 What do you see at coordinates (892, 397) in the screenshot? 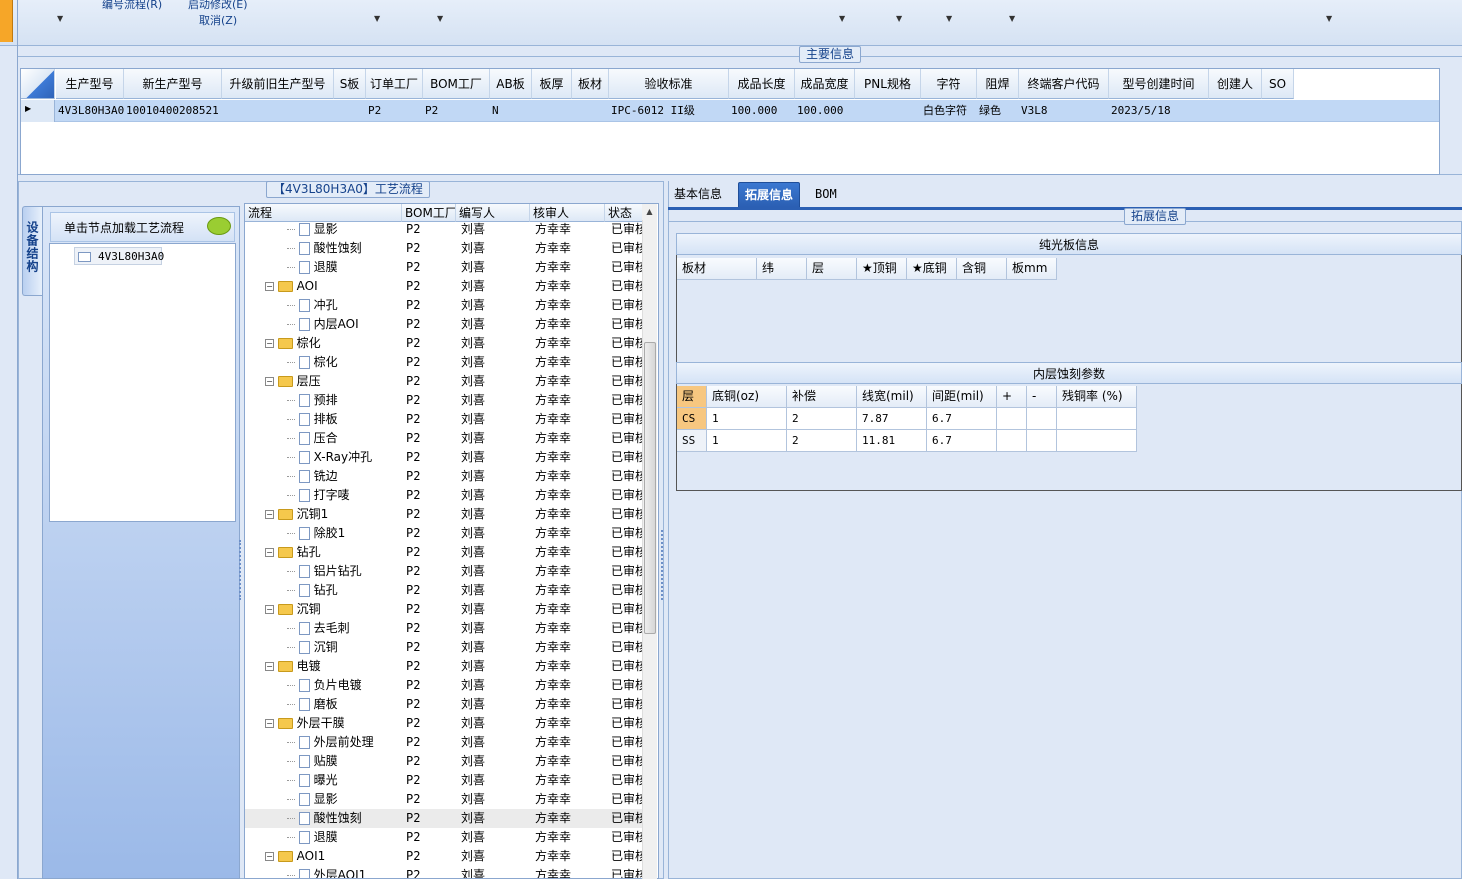
I see `etch-column-header: 线宽(mil)` at bounding box center [892, 397].